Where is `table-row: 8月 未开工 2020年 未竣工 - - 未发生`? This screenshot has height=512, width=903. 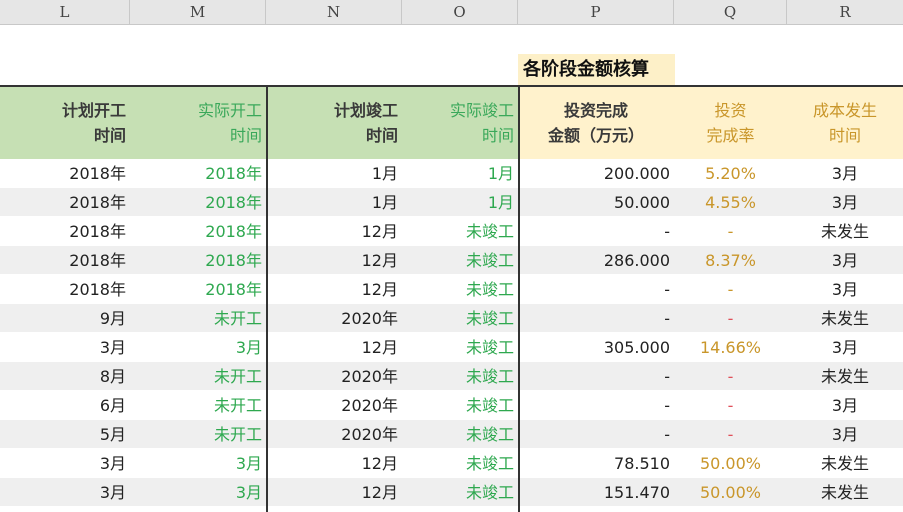
table-row: 8月 未开工 2020年 未竣工 - - 未发生 is located at coordinates (451, 376).